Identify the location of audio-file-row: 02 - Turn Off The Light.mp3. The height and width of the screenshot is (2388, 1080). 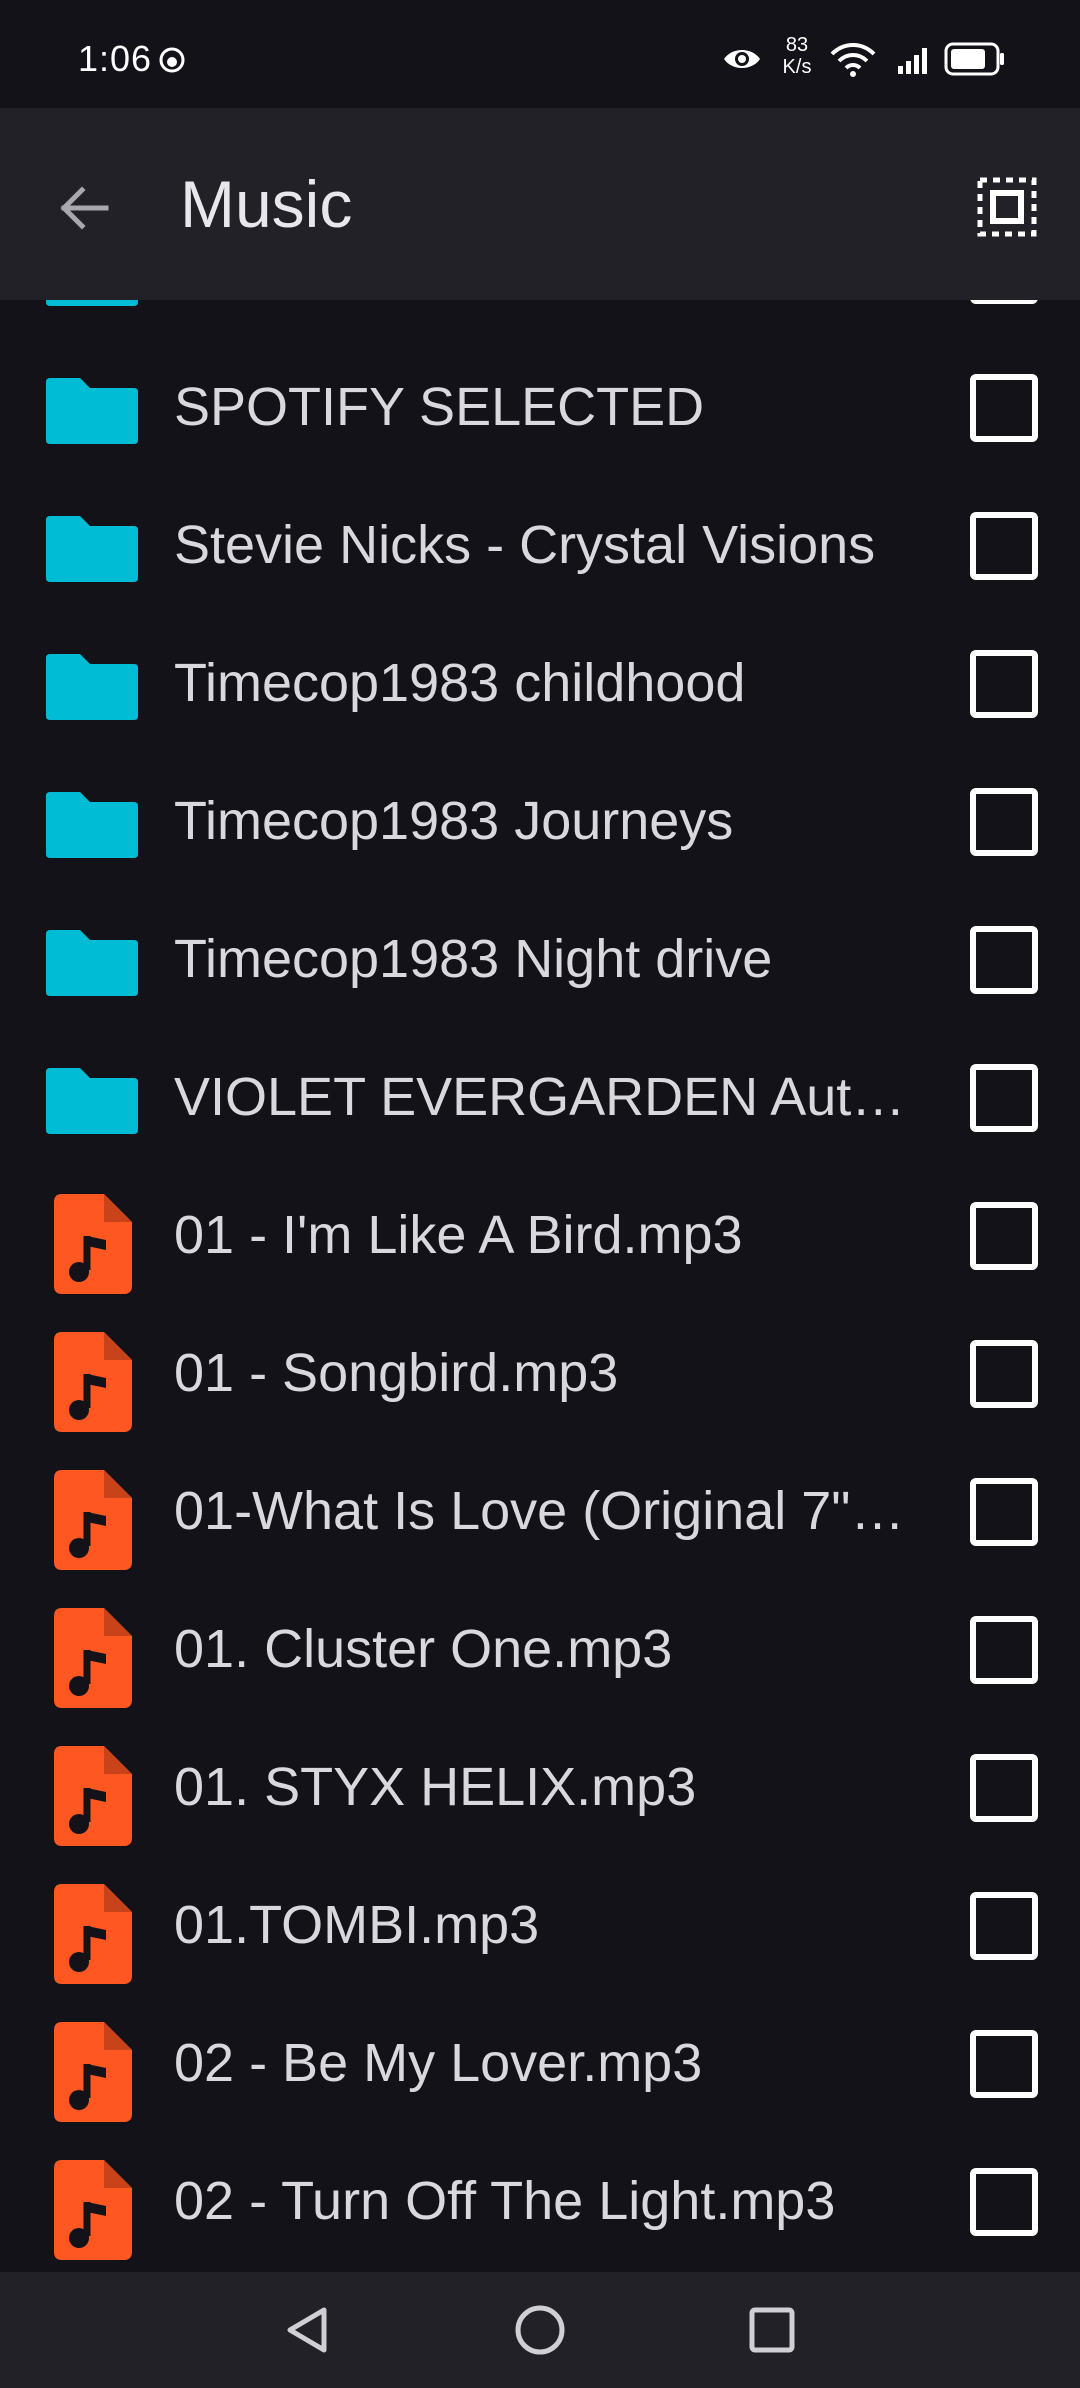
(540, 2201).